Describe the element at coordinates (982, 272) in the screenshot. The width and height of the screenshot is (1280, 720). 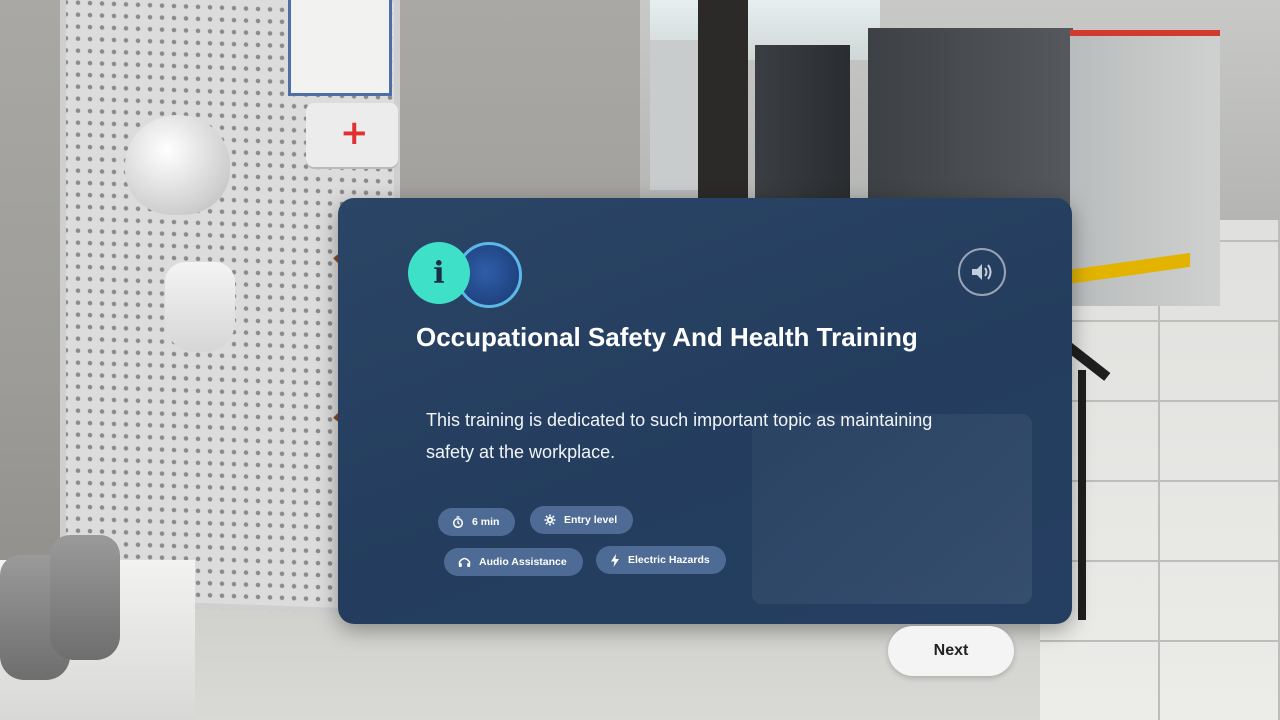
I see `speaker-icon` at that location.